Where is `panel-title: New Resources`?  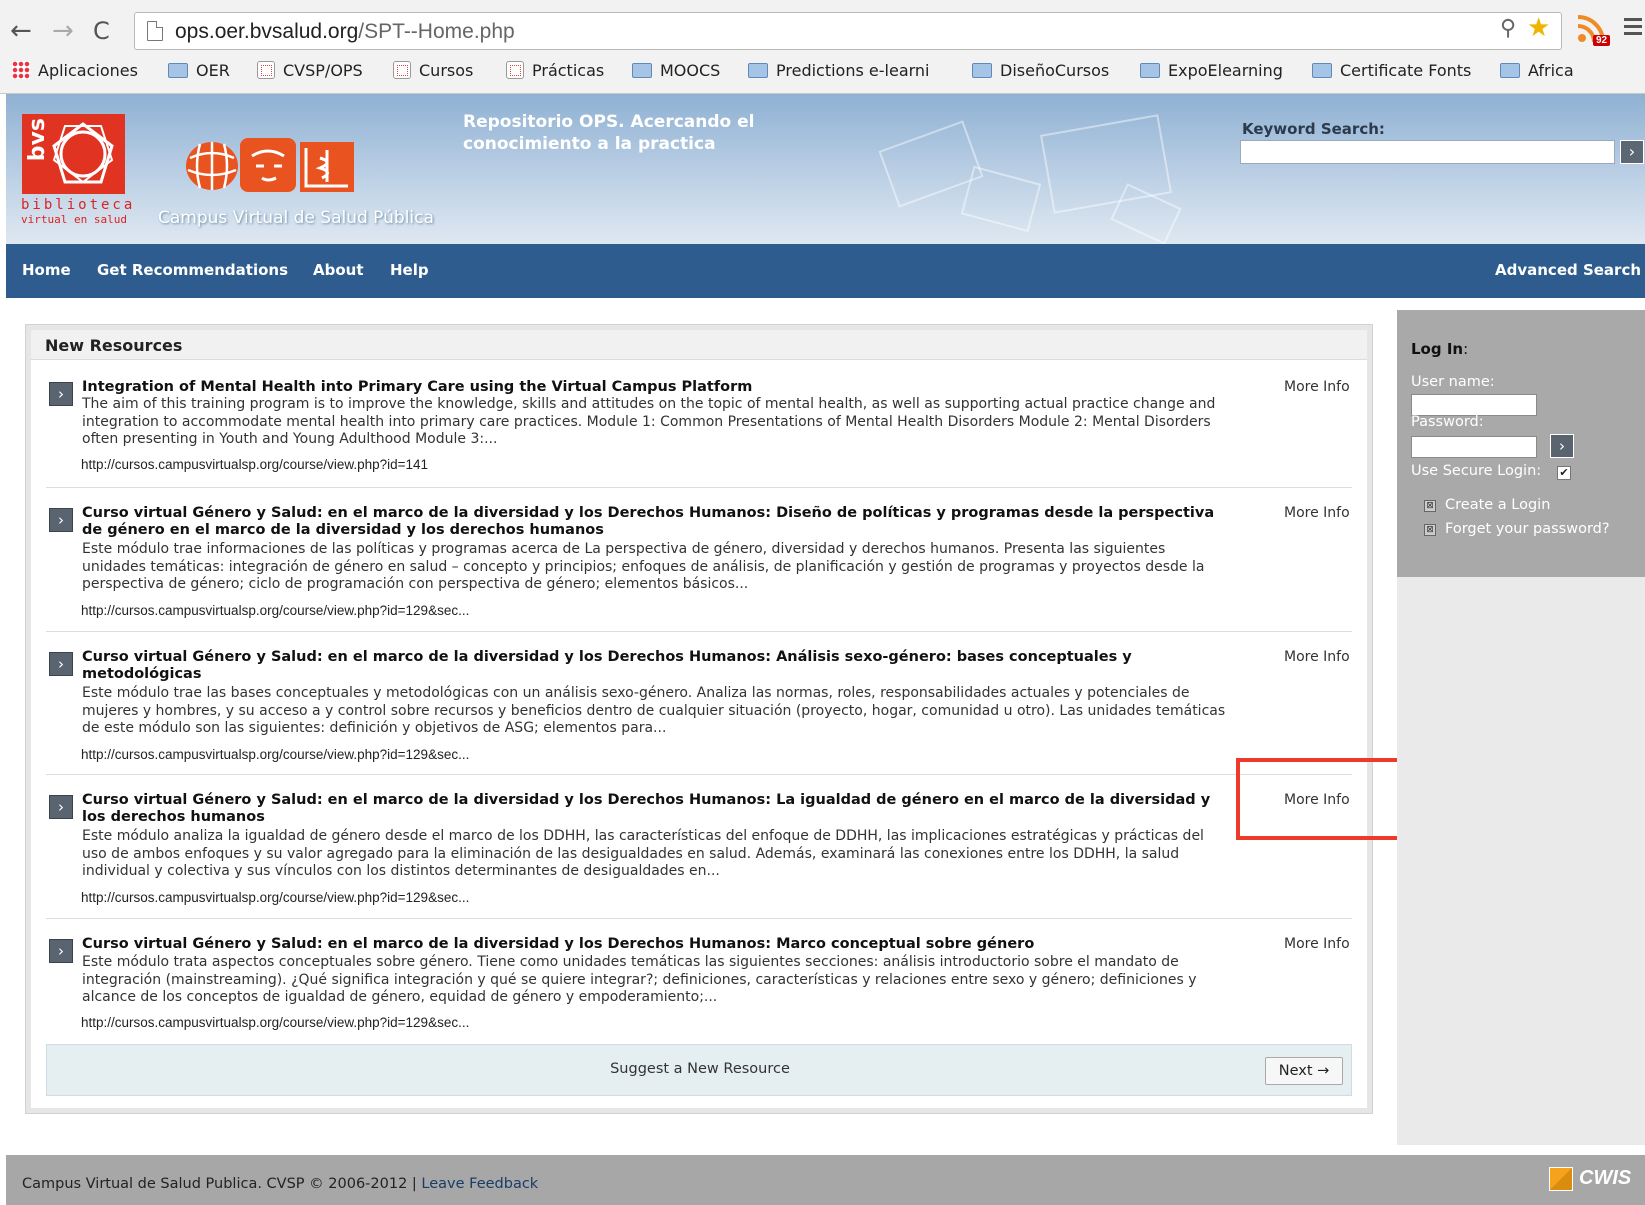 panel-title: New Resources is located at coordinates (699, 345).